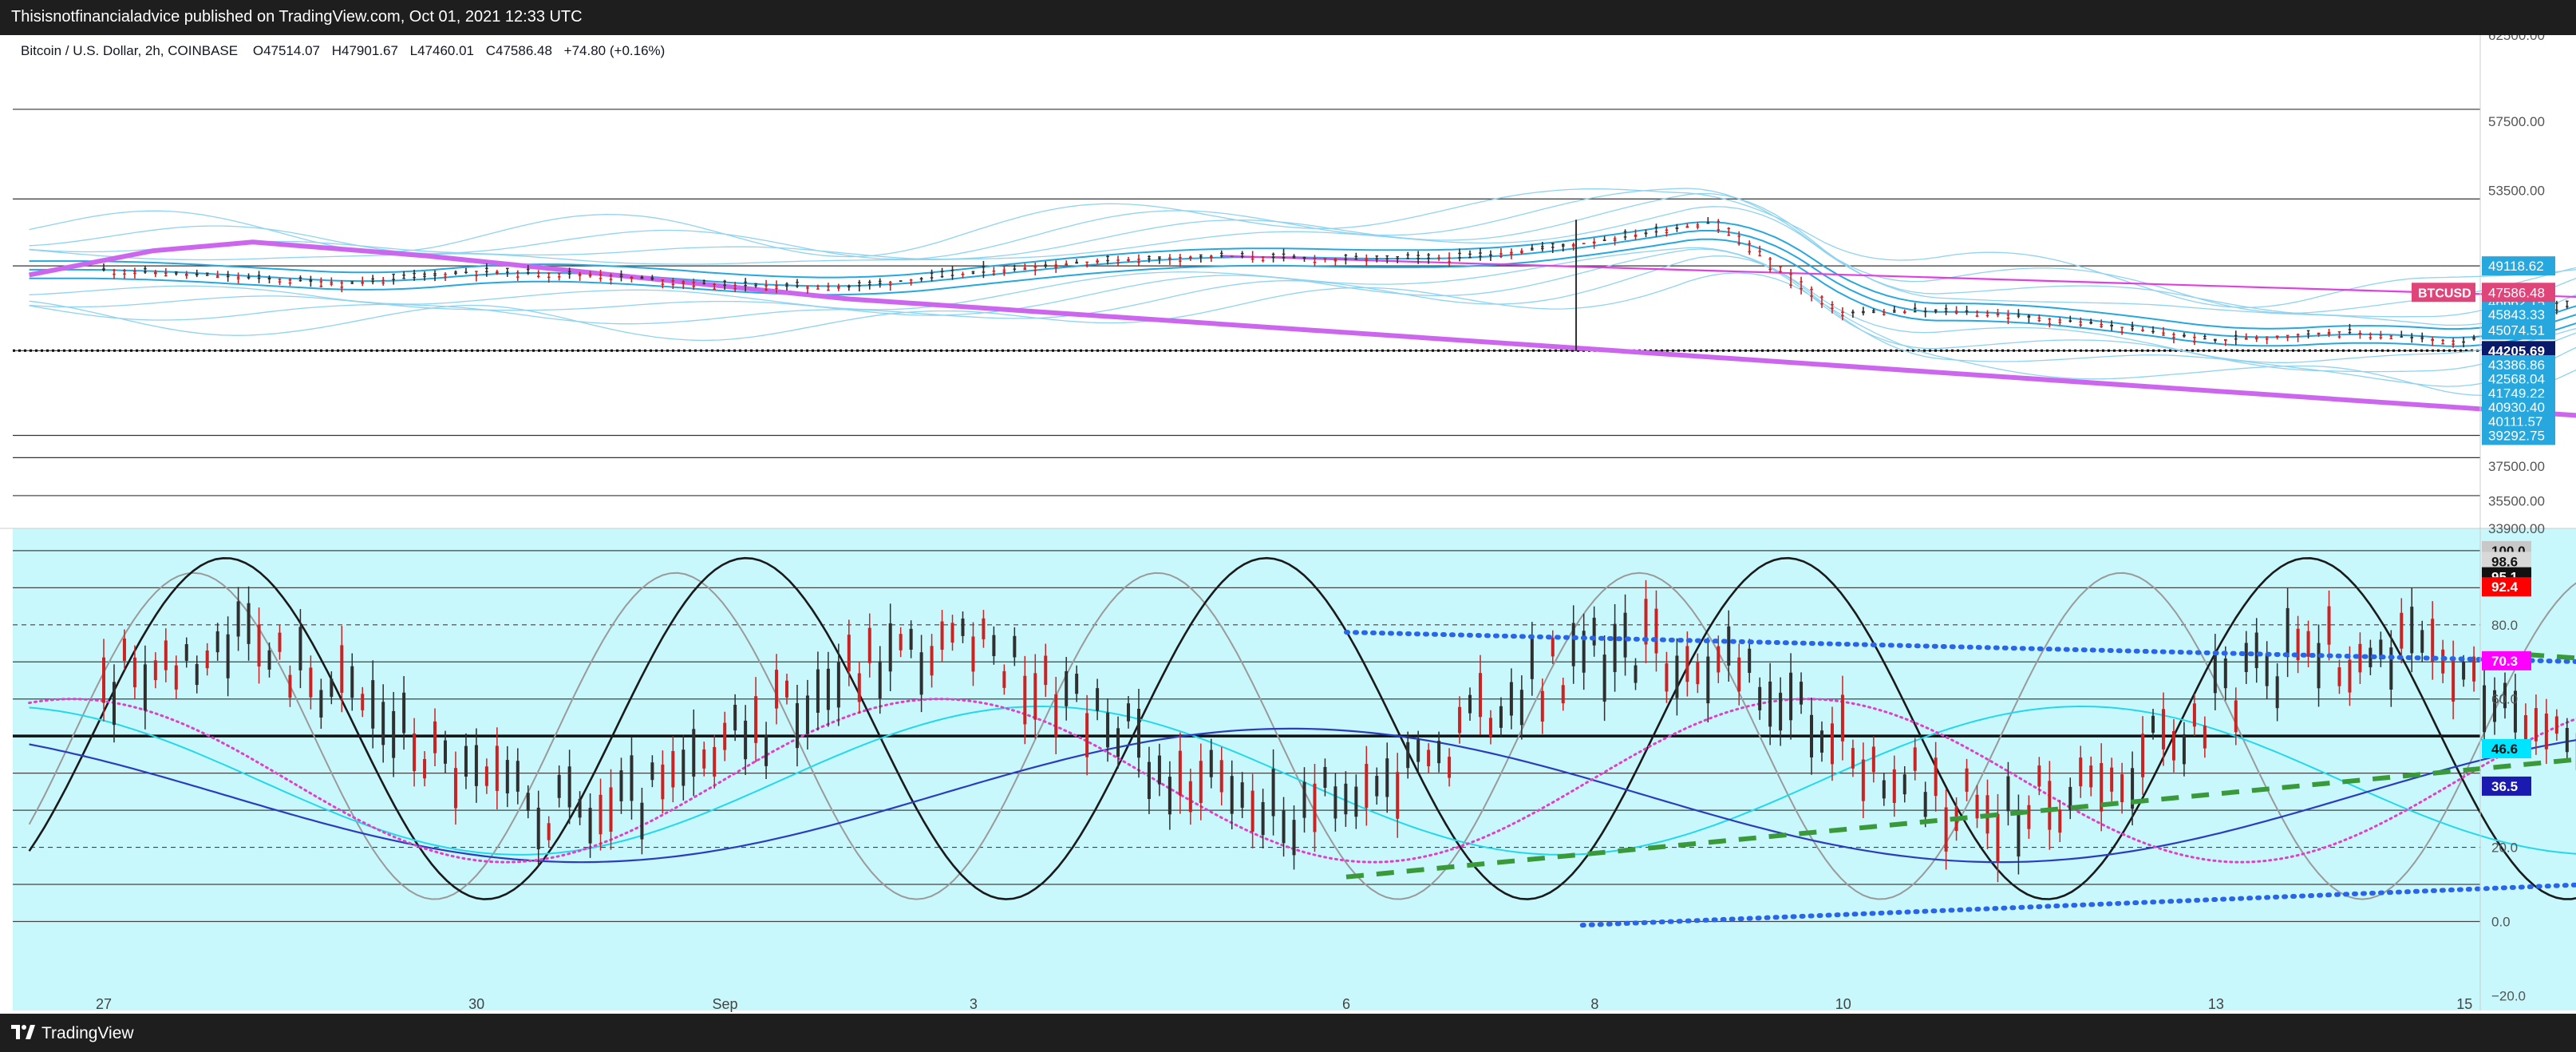 This screenshot has width=2576, height=1052. What do you see at coordinates (2216, 1004) in the screenshot?
I see `time-axis-tick: 13` at bounding box center [2216, 1004].